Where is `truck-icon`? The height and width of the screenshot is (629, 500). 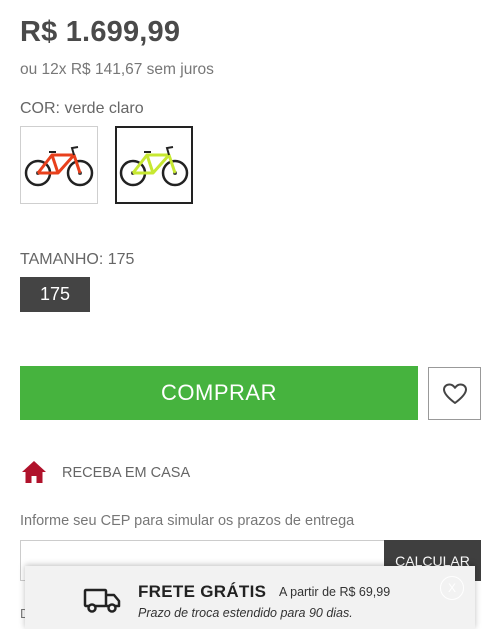
truck-icon is located at coordinates (102, 600).